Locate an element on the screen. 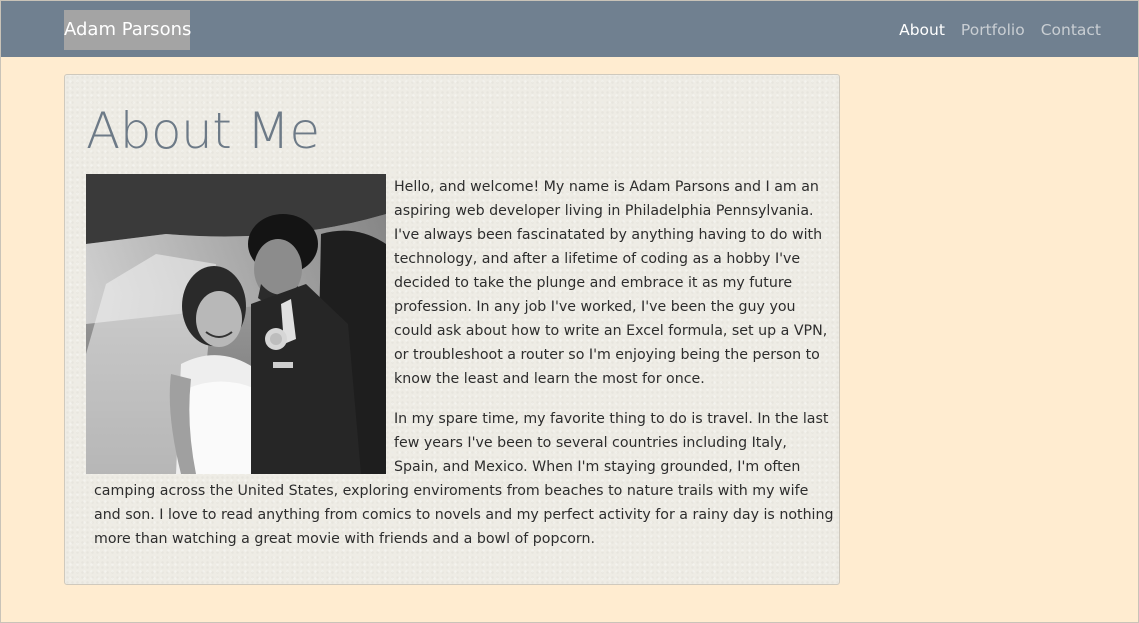  profile-photo is located at coordinates (236, 324).